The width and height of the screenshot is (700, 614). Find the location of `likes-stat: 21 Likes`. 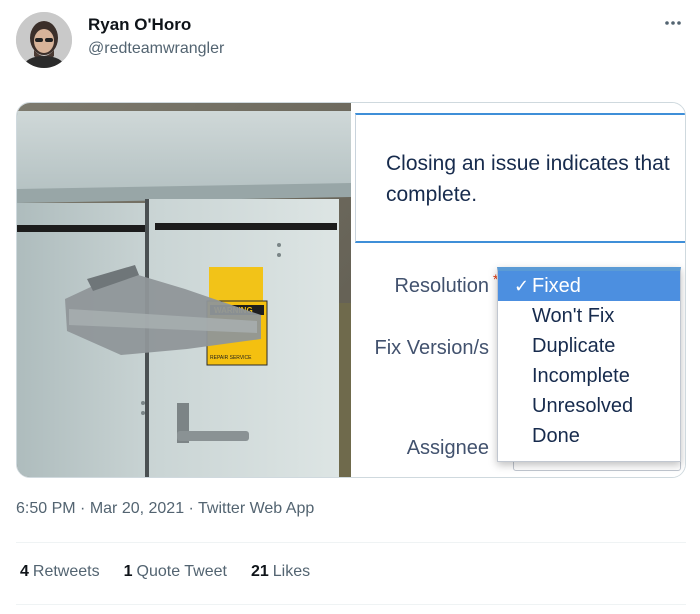

likes-stat: 21 Likes is located at coordinates (280, 572).